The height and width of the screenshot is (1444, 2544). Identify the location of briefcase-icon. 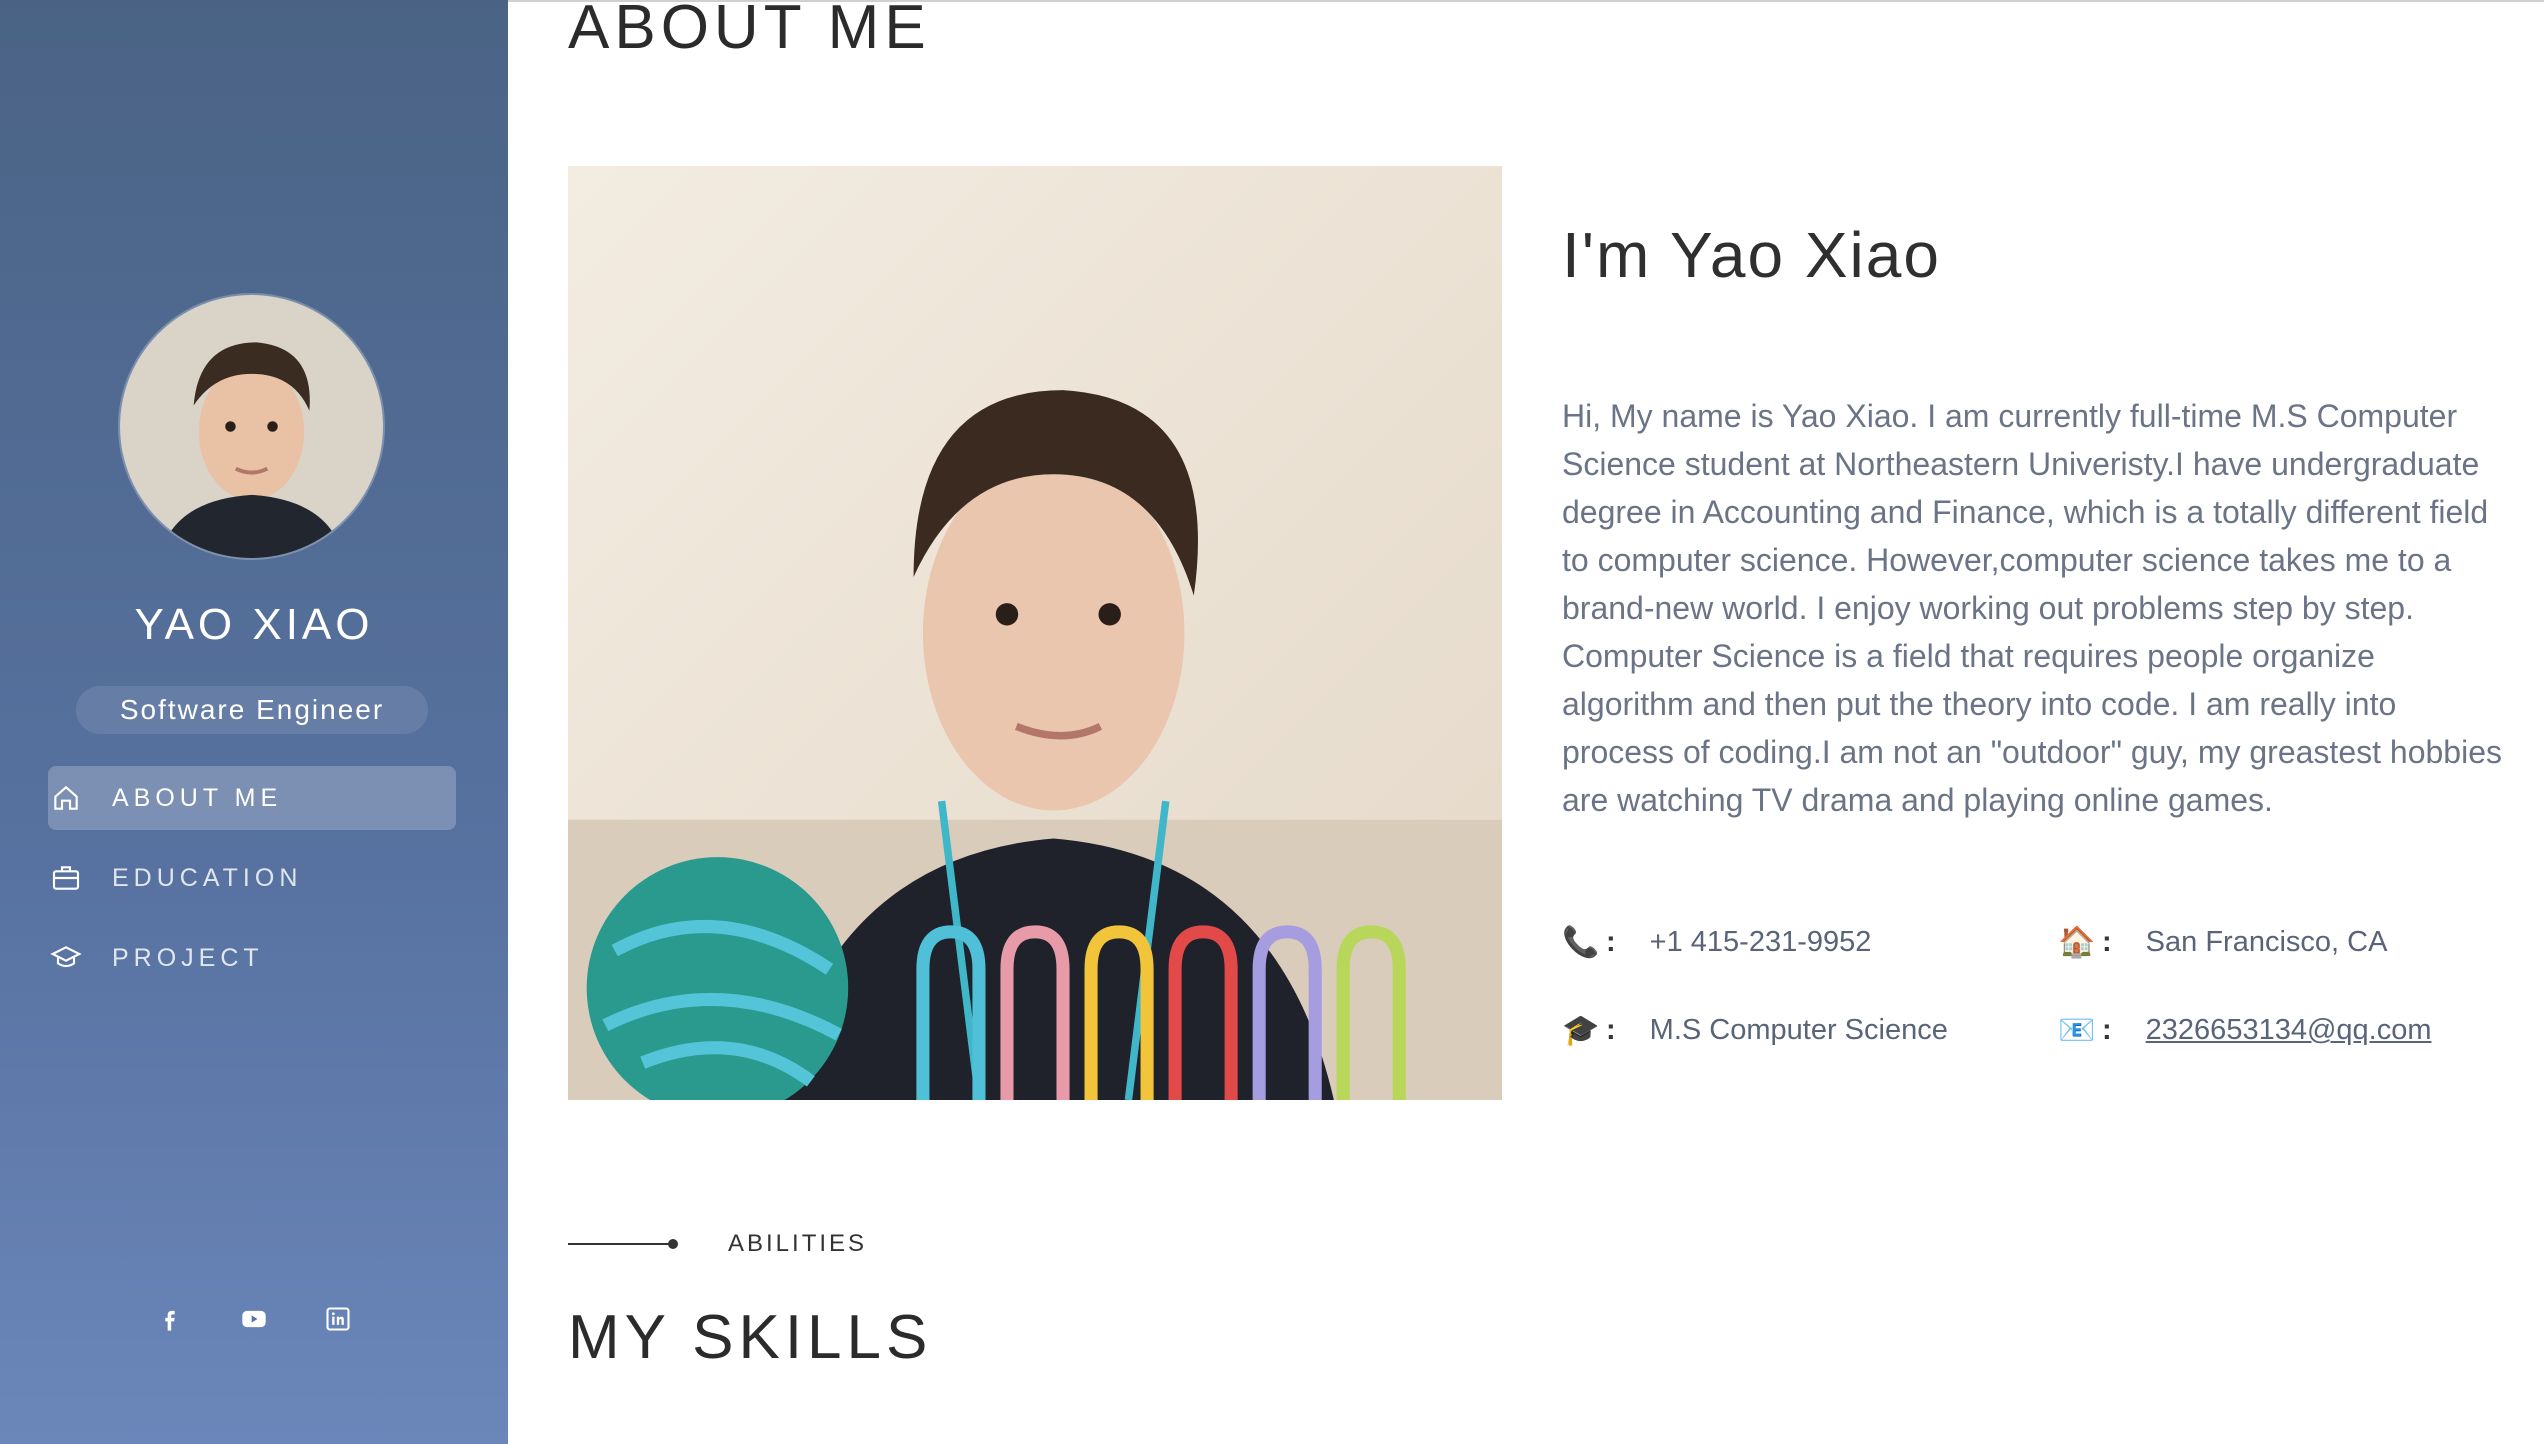
(66, 878).